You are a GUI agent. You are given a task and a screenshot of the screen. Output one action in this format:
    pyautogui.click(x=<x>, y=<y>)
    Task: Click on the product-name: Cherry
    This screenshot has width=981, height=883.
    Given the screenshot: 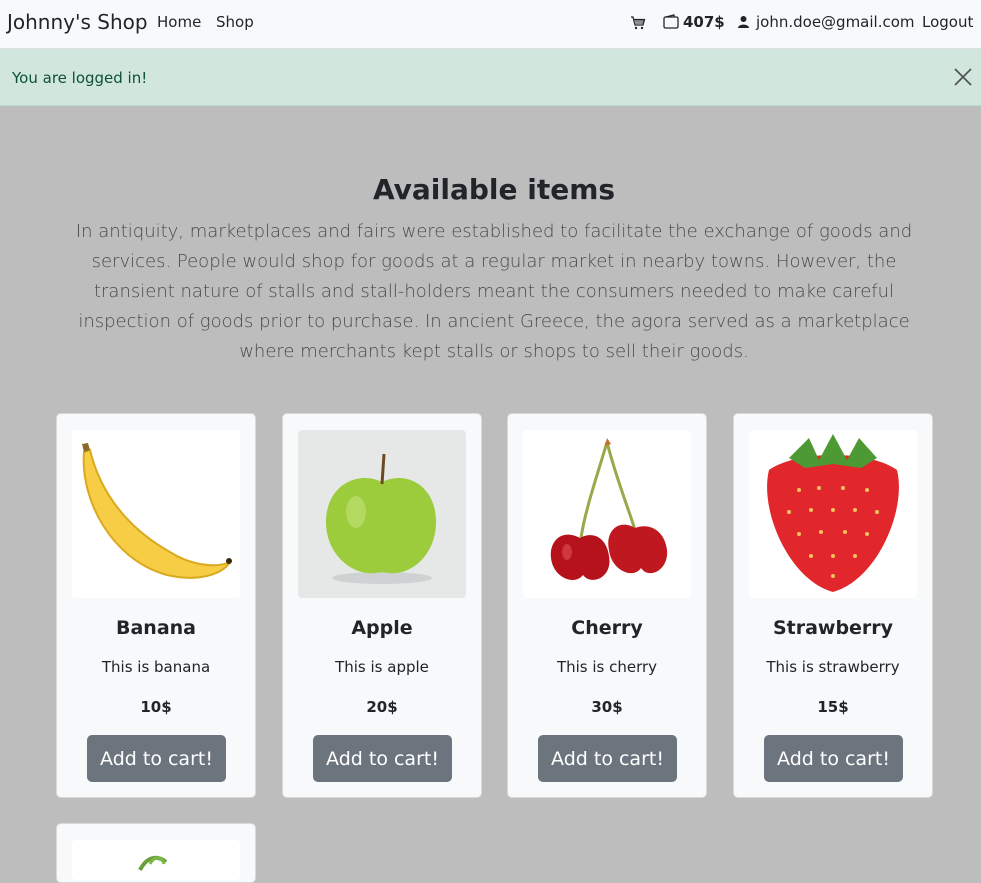 What is the action you would take?
    pyautogui.click(x=607, y=628)
    